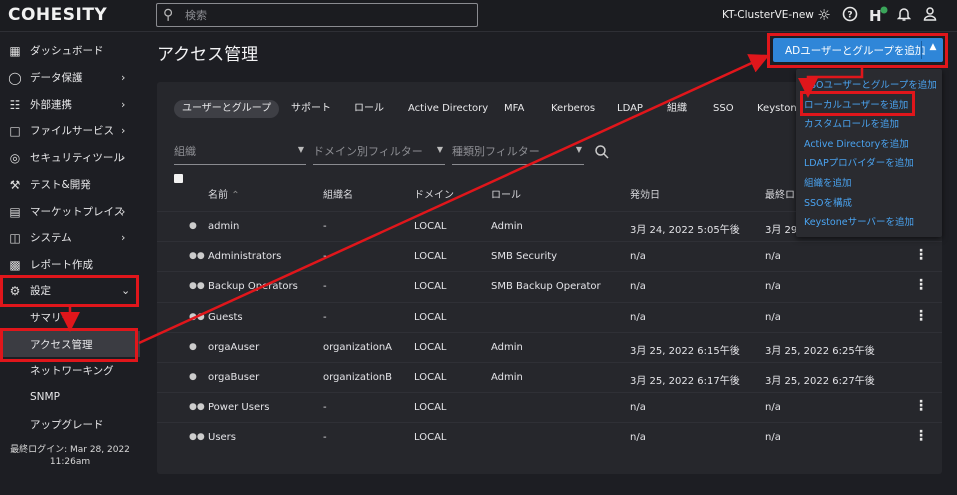 Image resolution: width=957 pixels, height=495 pixels. Describe the element at coordinates (193, 346) in the screenshot. I see `user-icon: ●` at that location.